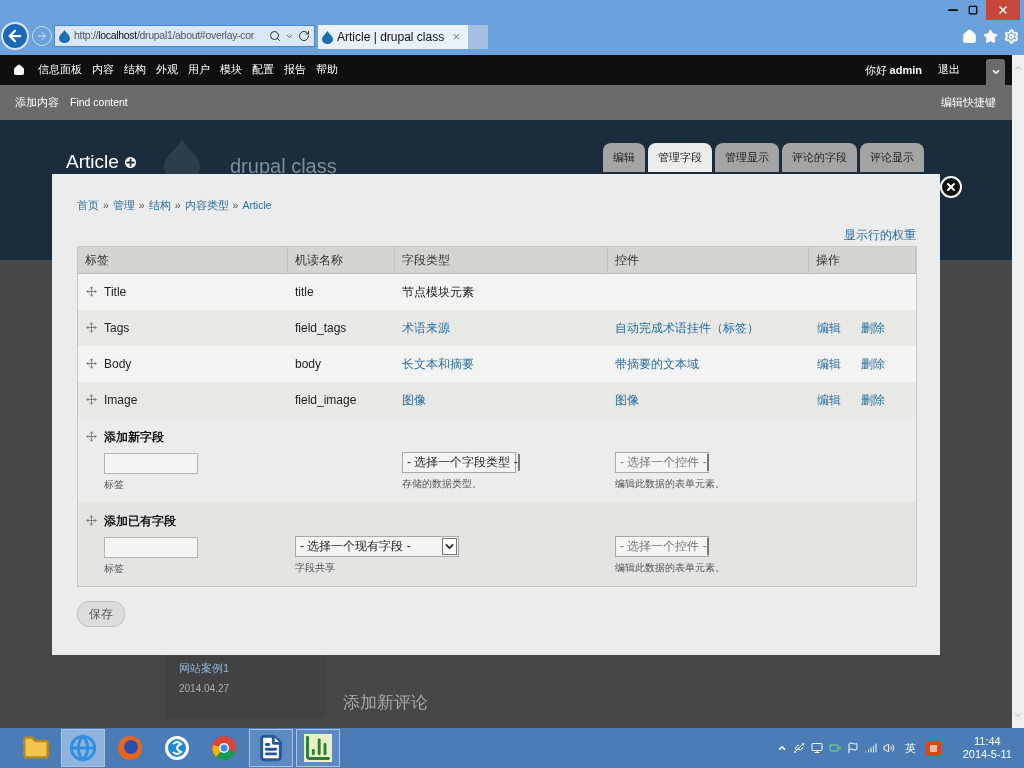 This screenshot has height=768, width=1024. What do you see at coordinates (393, 37) in the screenshot?
I see `browser-tab: Article | drupal class ×` at bounding box center [393, 37].